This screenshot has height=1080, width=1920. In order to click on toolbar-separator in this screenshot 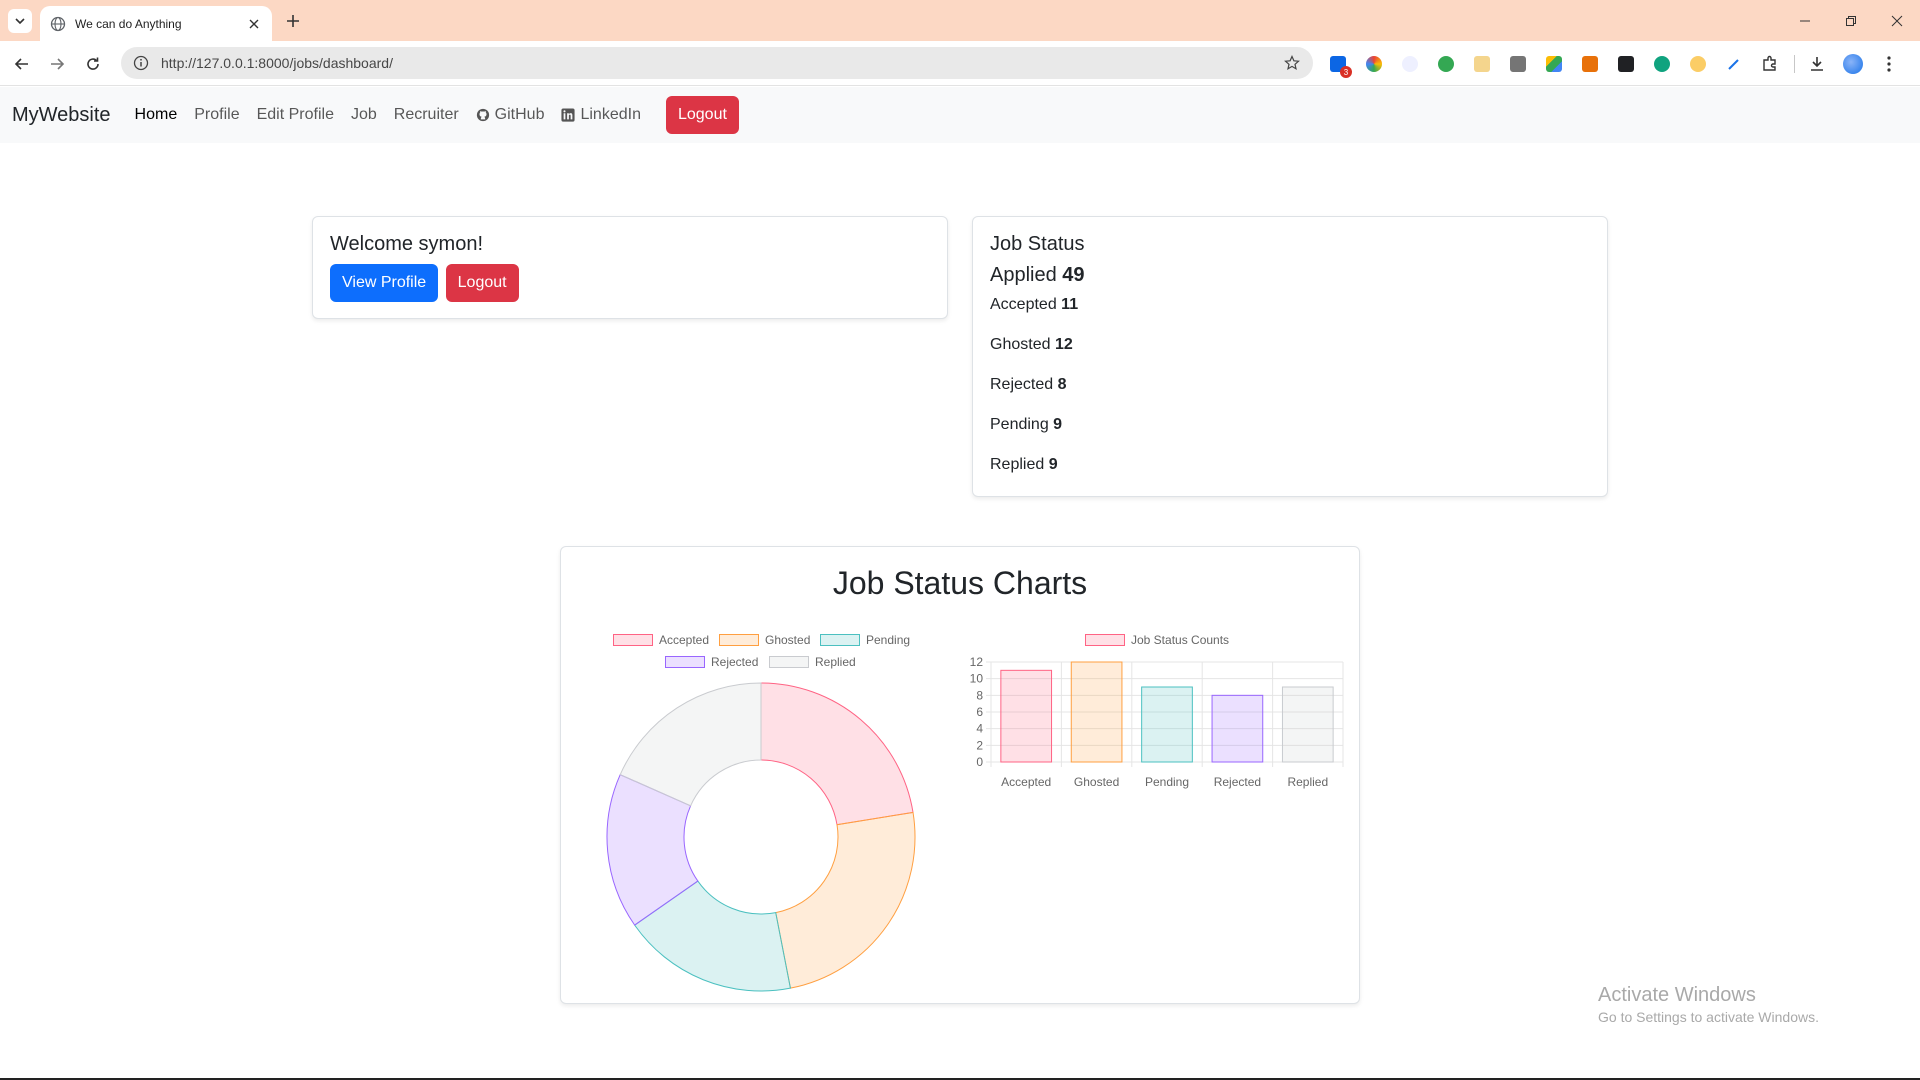, I will do `click(1794, 64)`.